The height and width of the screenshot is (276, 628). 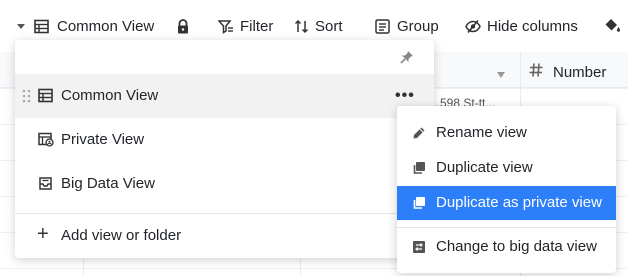 I want to click on drag-handle-icon, so click(x=26, y=98).